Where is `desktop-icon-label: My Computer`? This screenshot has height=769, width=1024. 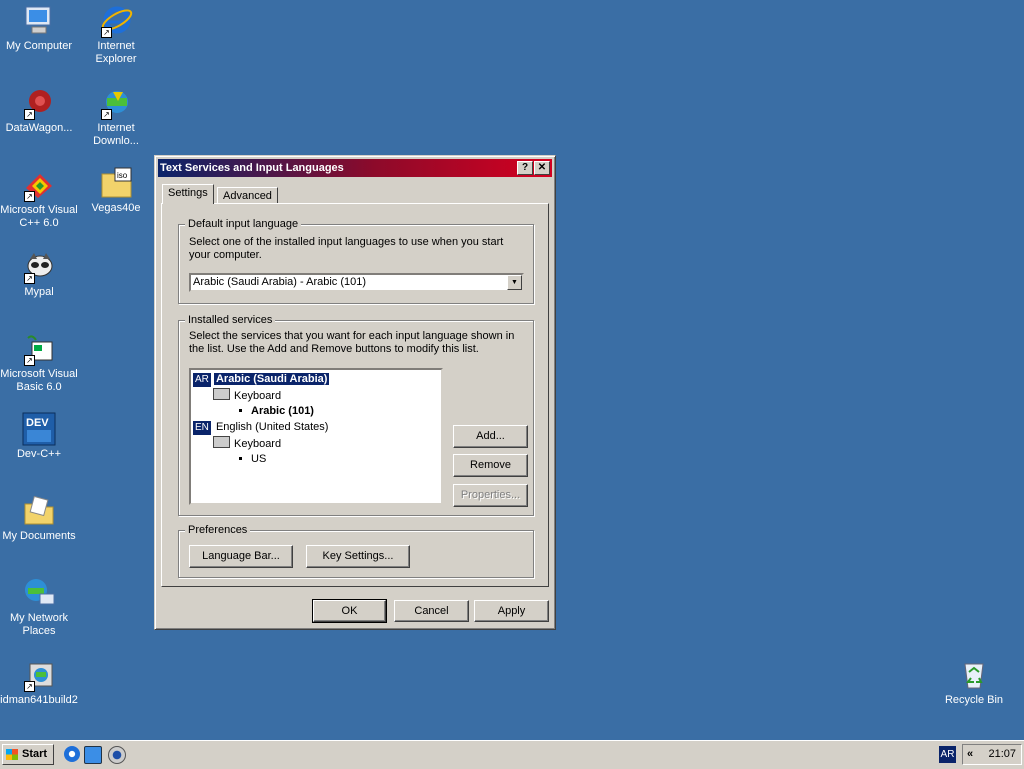 desktop-icon-label: My Computer is located at coordinates (39, 46).